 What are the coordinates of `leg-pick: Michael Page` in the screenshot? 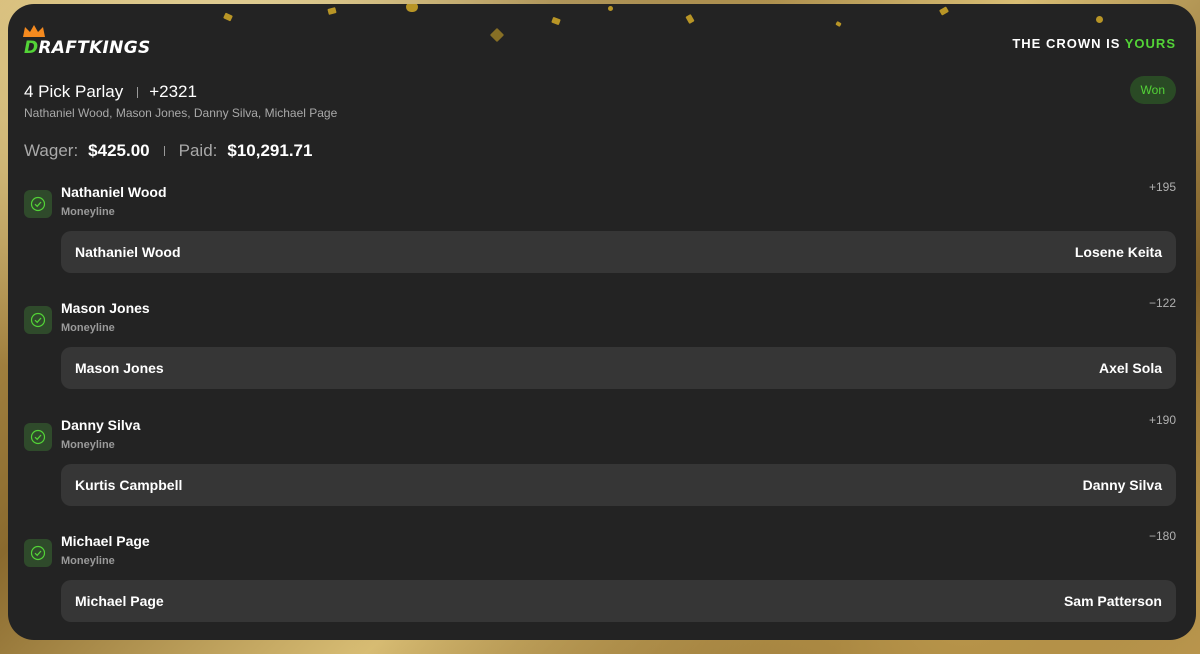 It's located at (105, 541).